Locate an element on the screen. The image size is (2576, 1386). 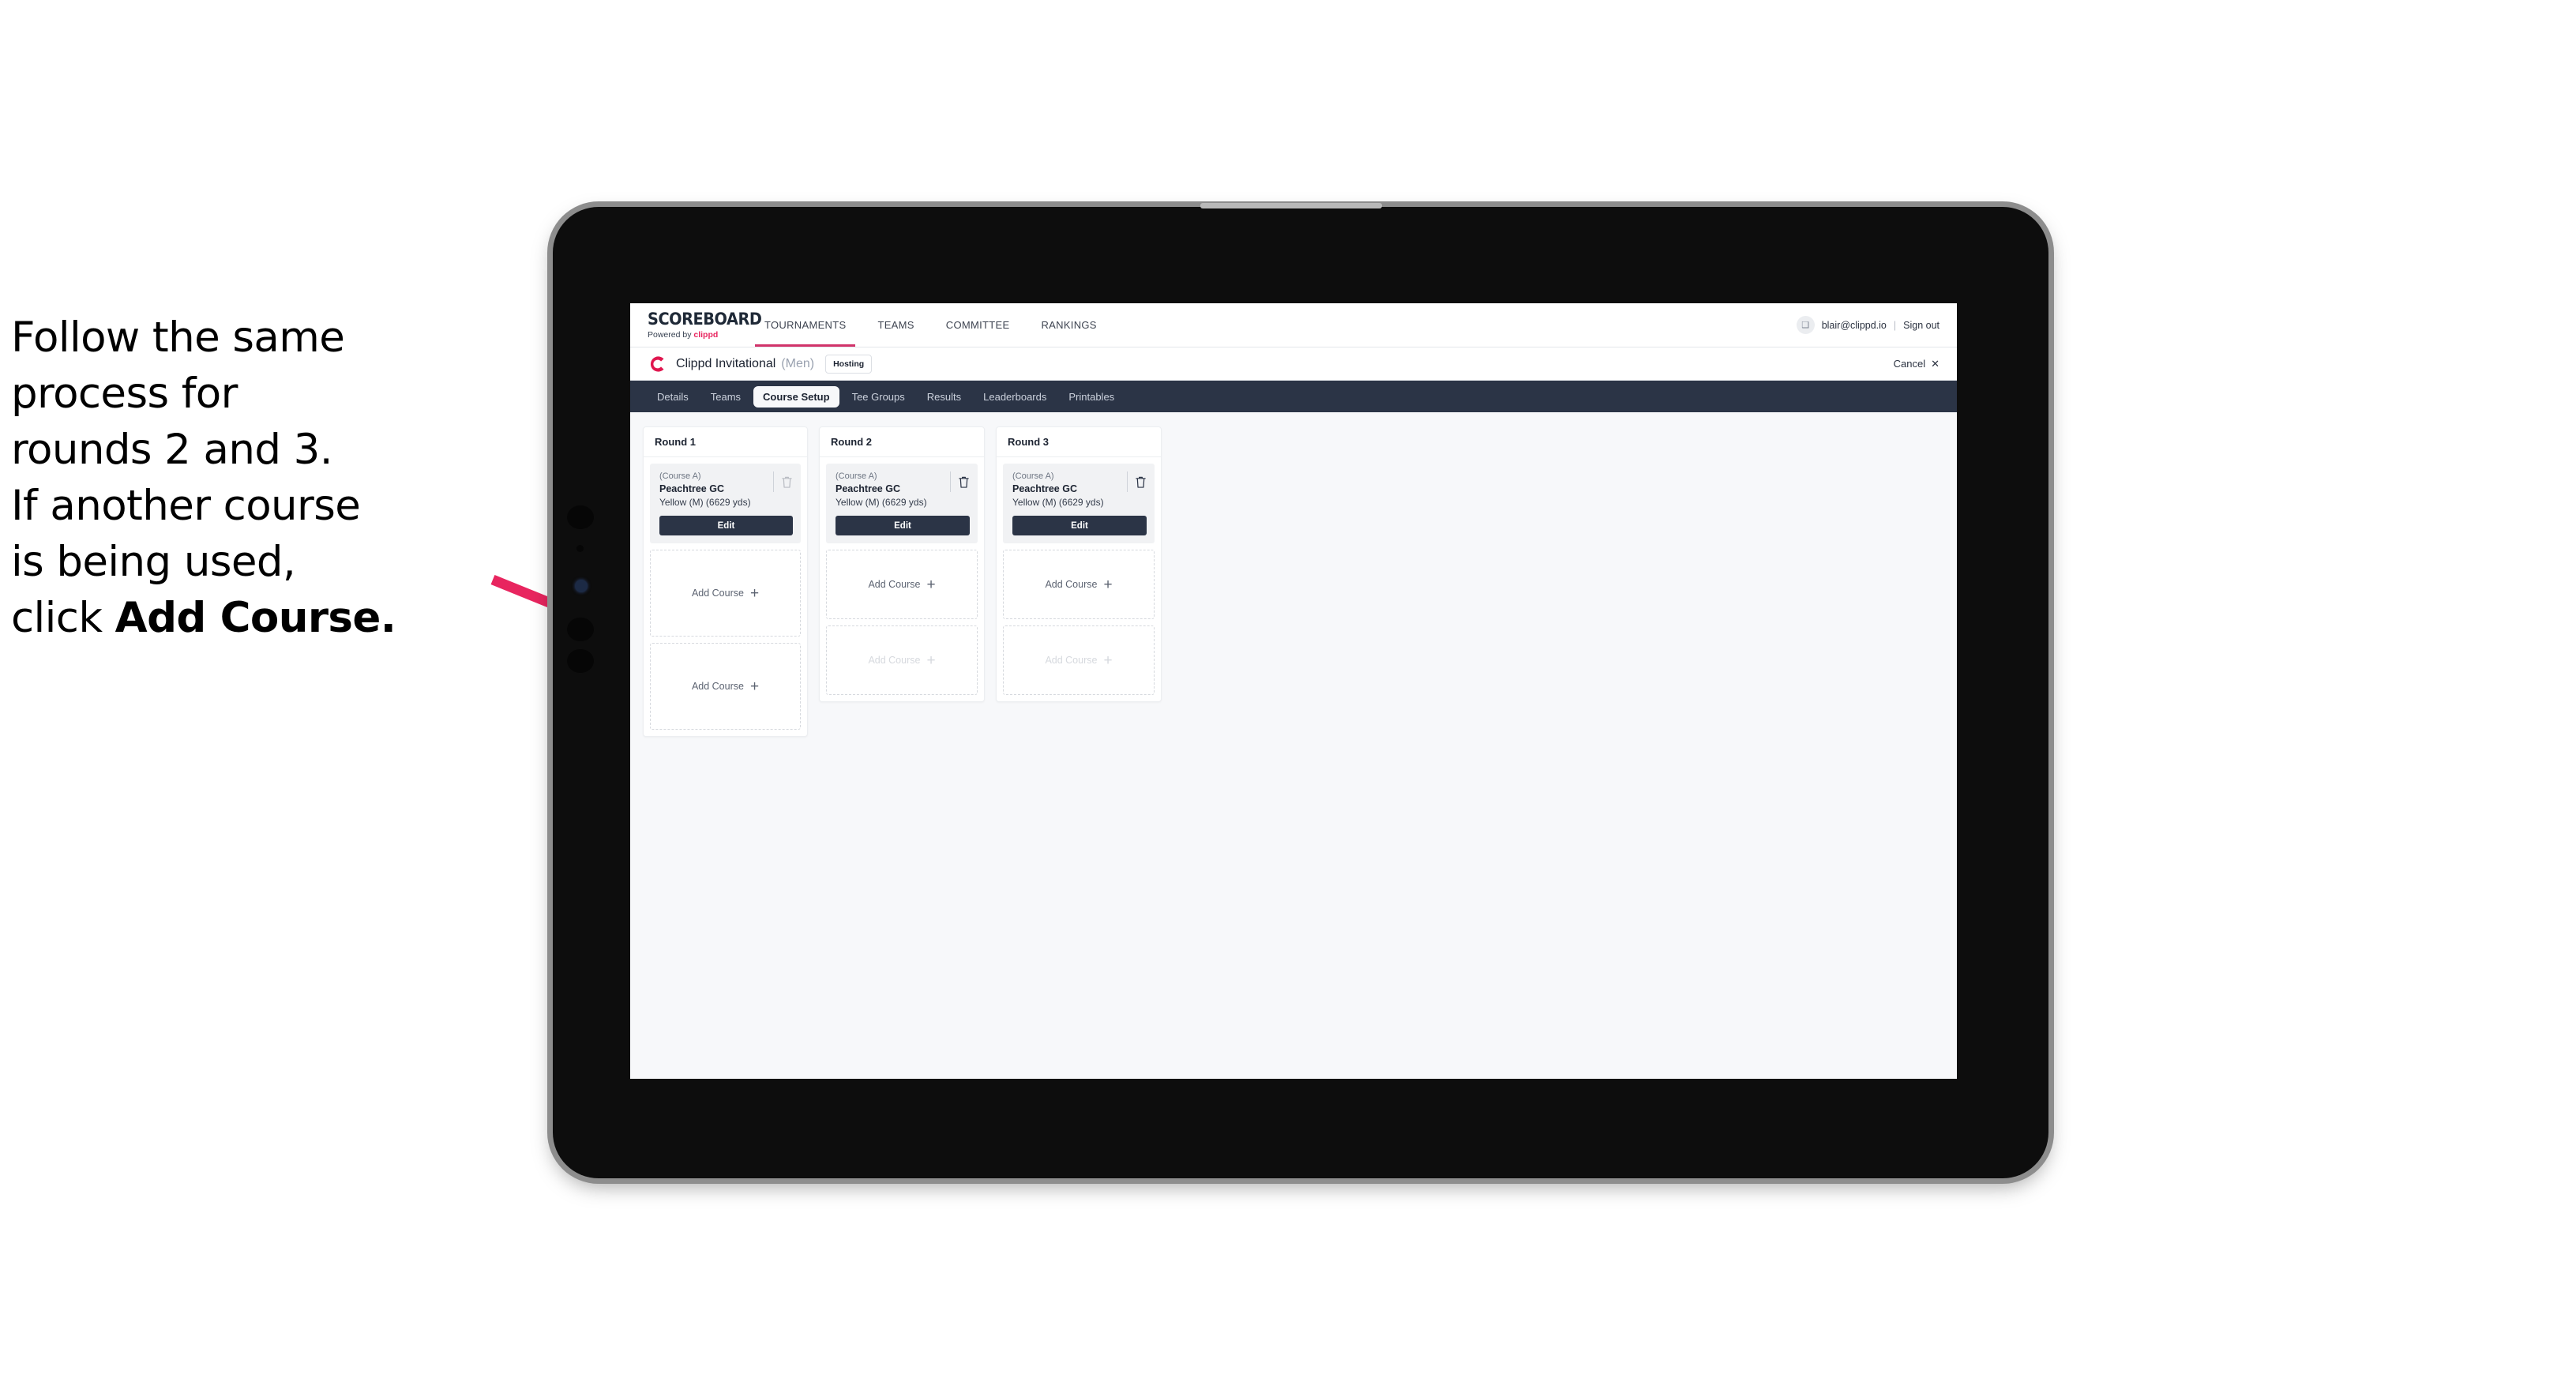
round-2-add-course-slot-2: Add Course + is located at coordinates (902, 660).